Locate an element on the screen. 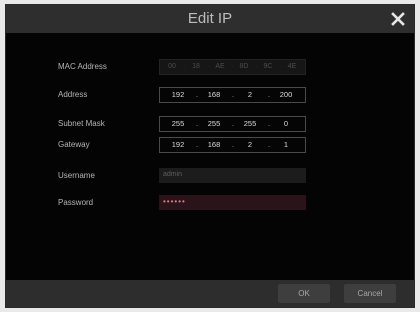 The image size is (420, 312). mac-address-row: MAC Address 00 · 18 · AE · 8D · 9C · 4E is located at coordinates (210, 67).